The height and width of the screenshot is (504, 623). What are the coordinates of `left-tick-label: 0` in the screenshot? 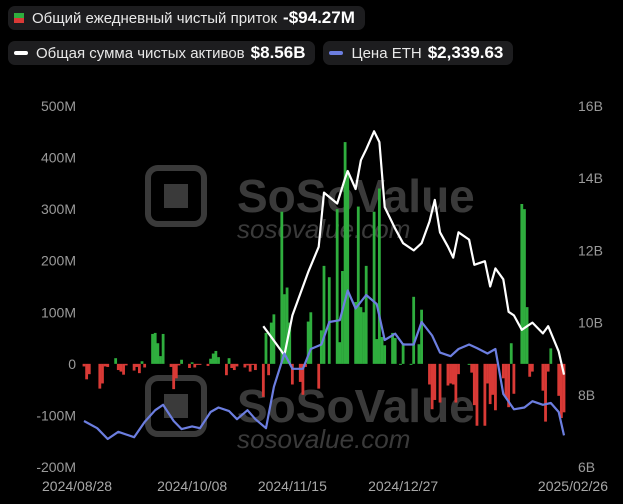 It's located at (72, 364).